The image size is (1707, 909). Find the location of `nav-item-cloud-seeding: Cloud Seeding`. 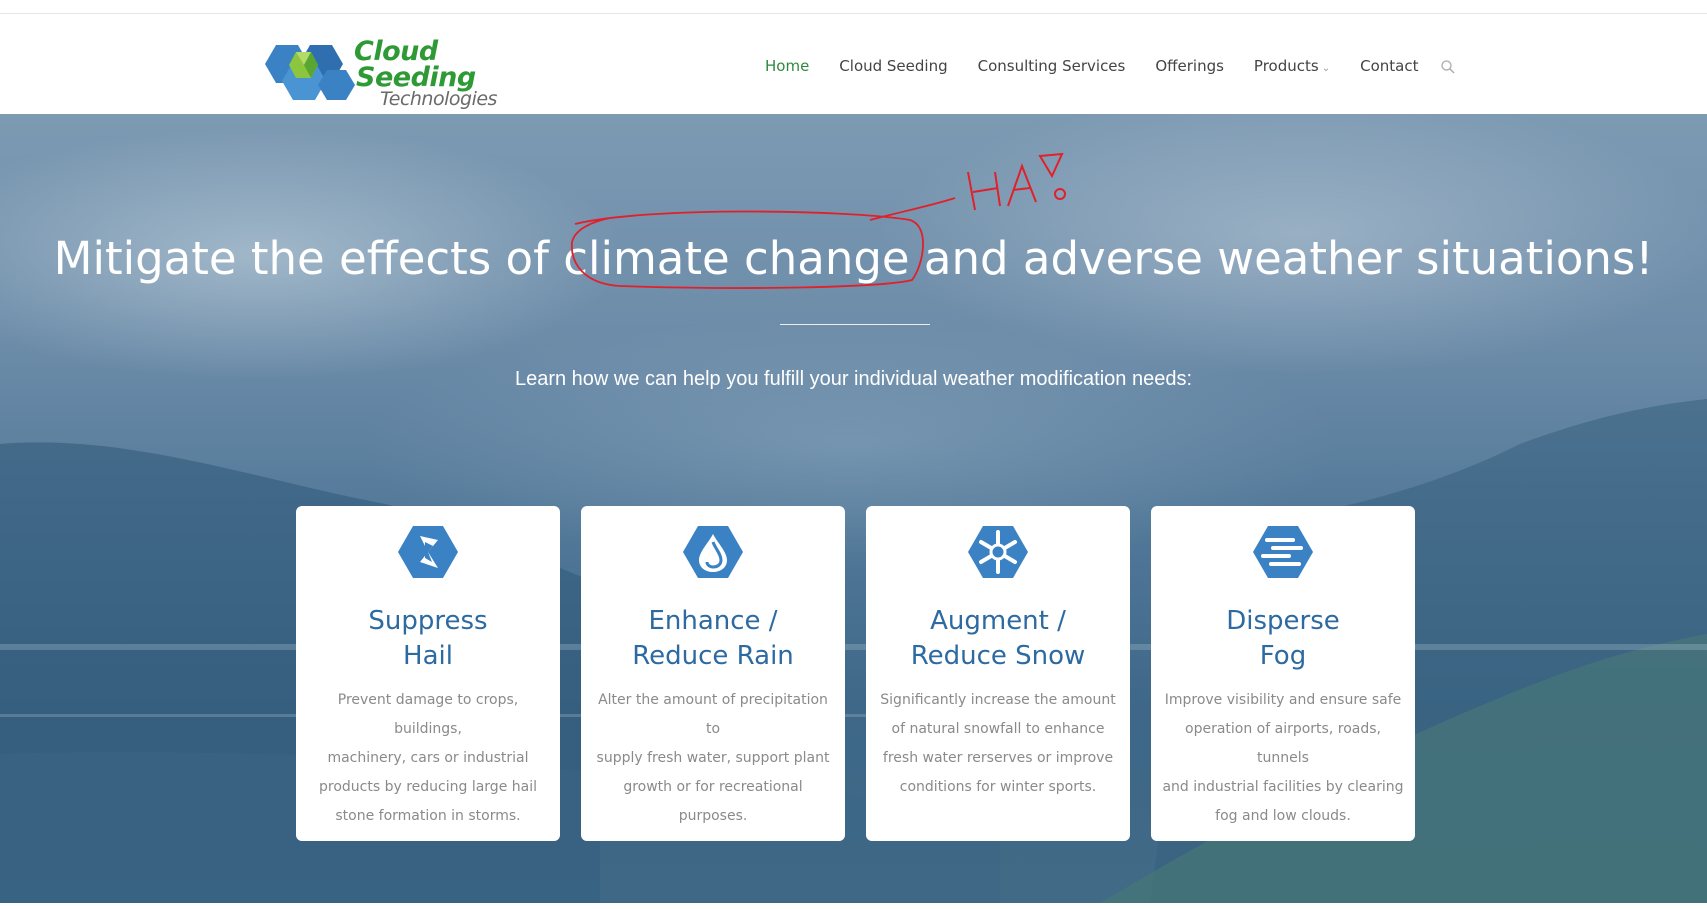

nav-item-cloud-seeding: Cloud Seeding is located at coordinates (893, 66).